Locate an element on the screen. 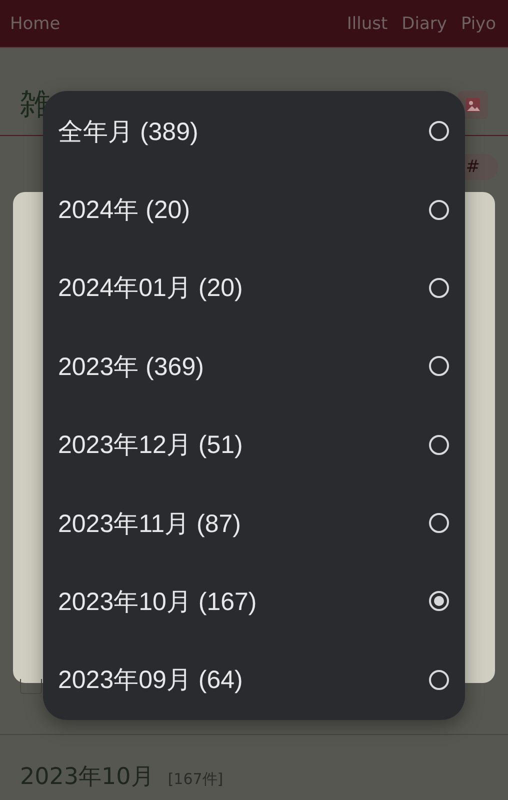  month-option: 2023年11月 (87) is located at coordinates (254, 523).